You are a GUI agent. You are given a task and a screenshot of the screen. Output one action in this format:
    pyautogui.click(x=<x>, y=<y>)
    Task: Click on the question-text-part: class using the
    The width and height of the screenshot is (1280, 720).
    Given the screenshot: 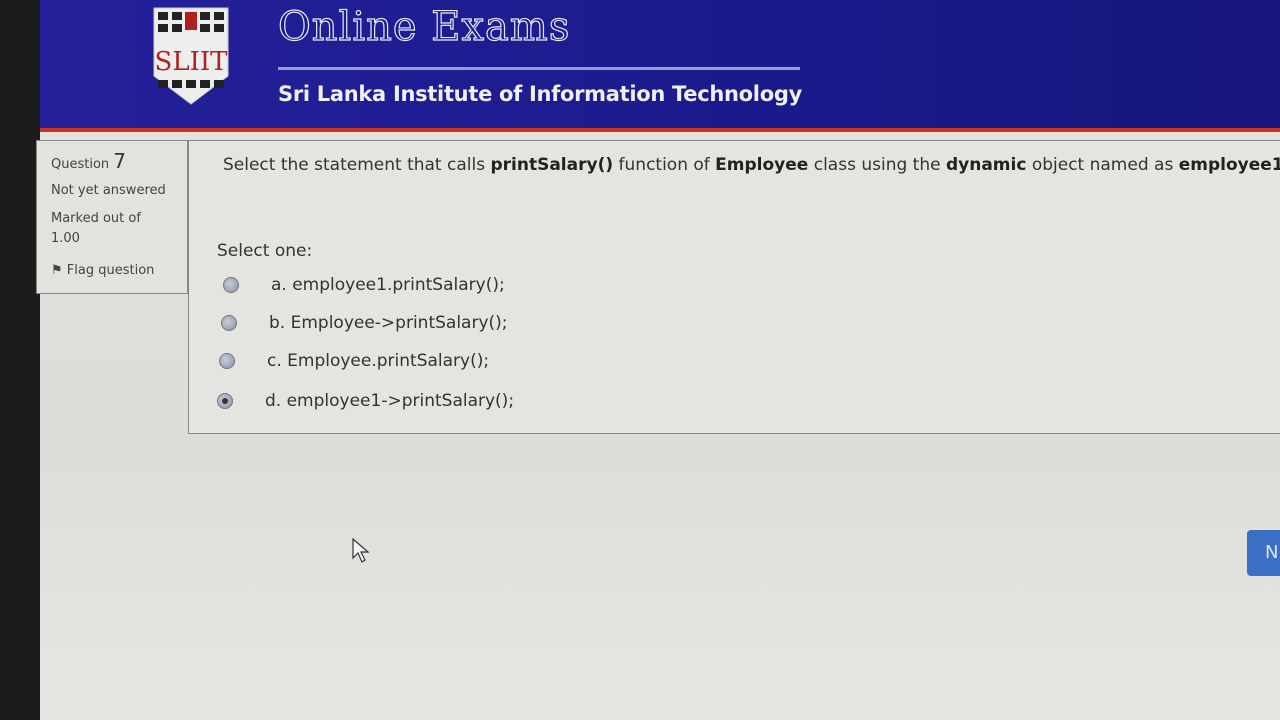 What is the action you would take?
    pyautogui.click(x=877, y=165)
    